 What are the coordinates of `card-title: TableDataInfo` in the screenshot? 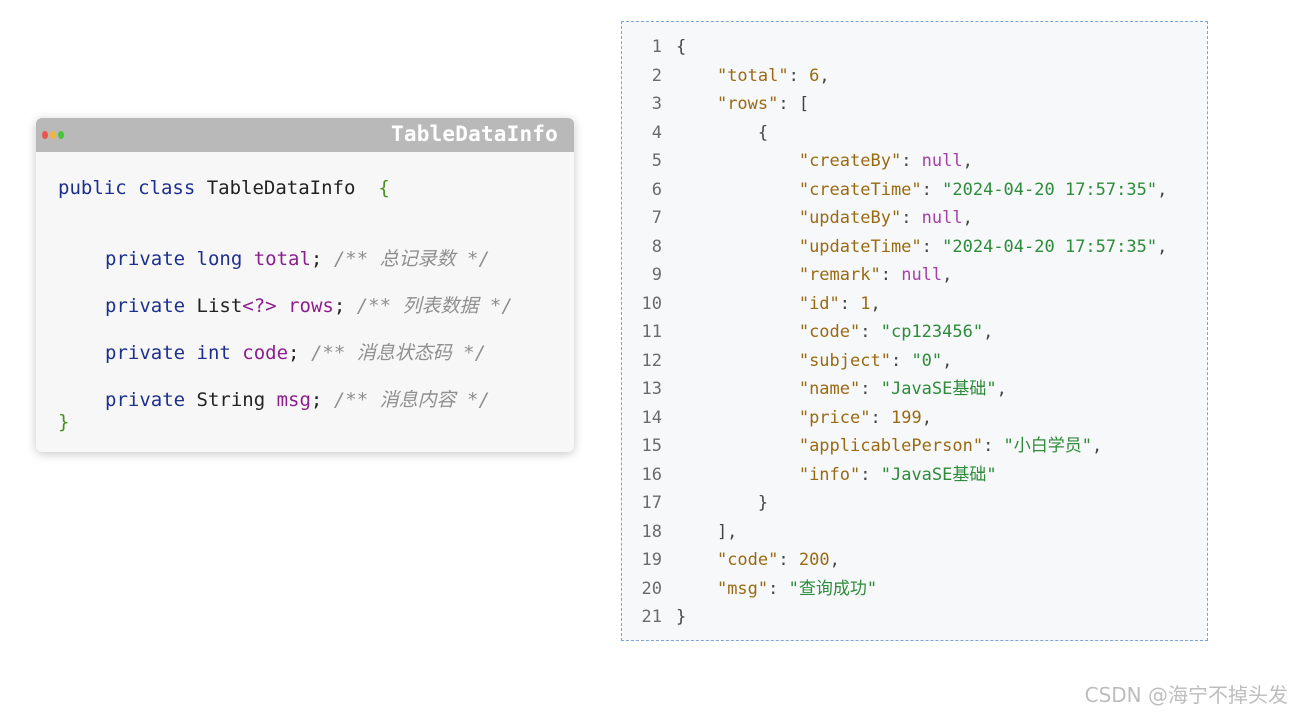 It's located at (474, 134).